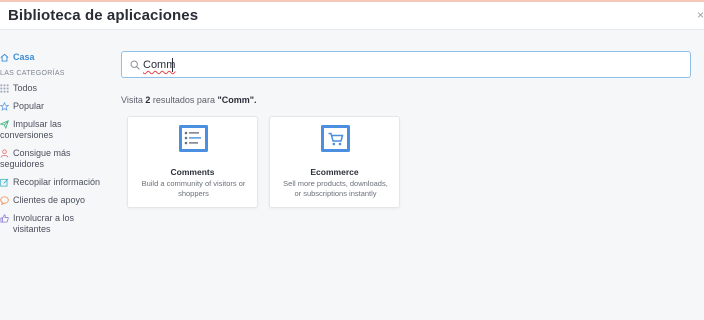  What do you see at coordinates (335, 138) in the screenshot?
I see `shopping-cart-icon` at bounding box center [335, 138].